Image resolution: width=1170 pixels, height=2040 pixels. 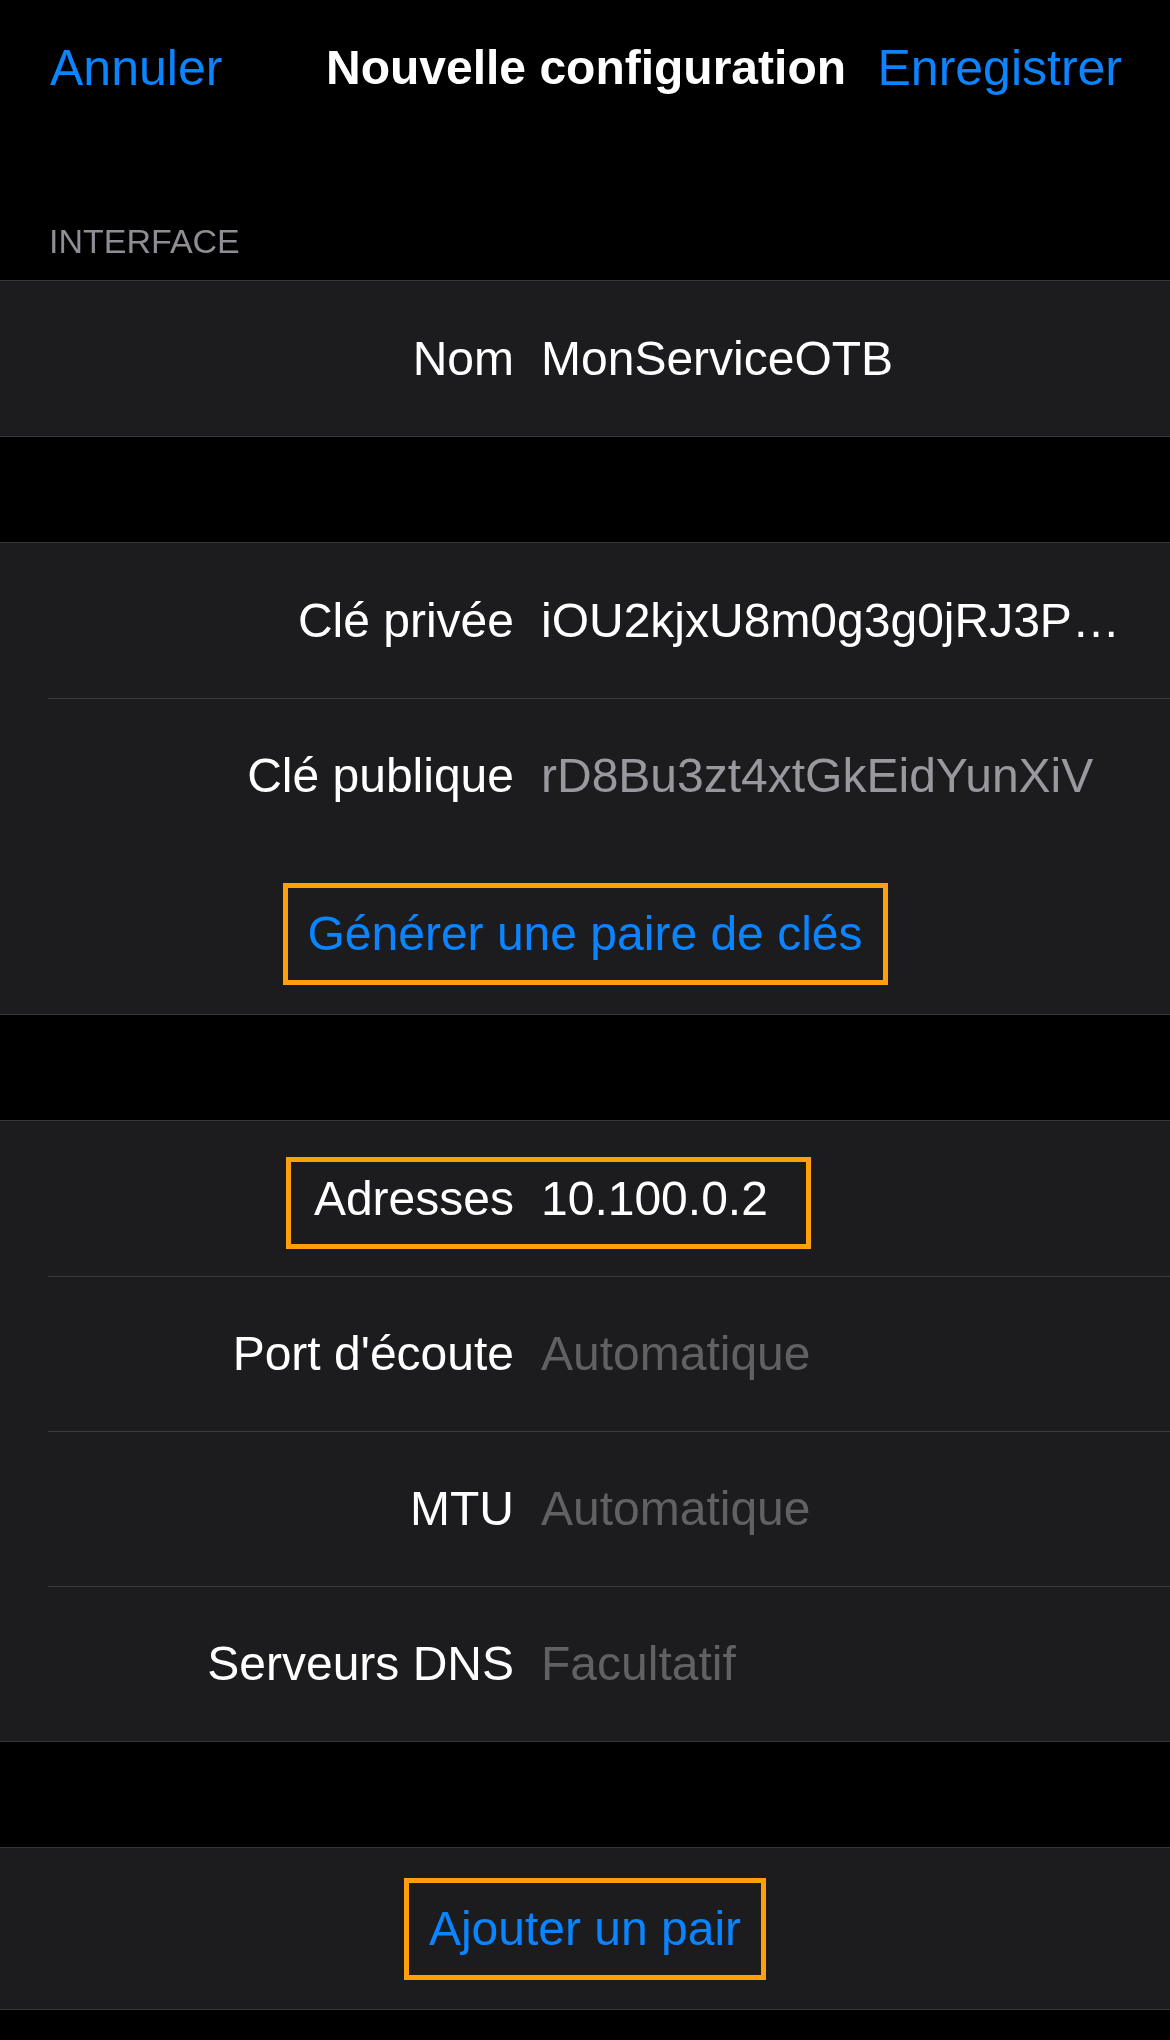 I want to click on text-button: Ajouter un pair, so click(x=585, y=1928).